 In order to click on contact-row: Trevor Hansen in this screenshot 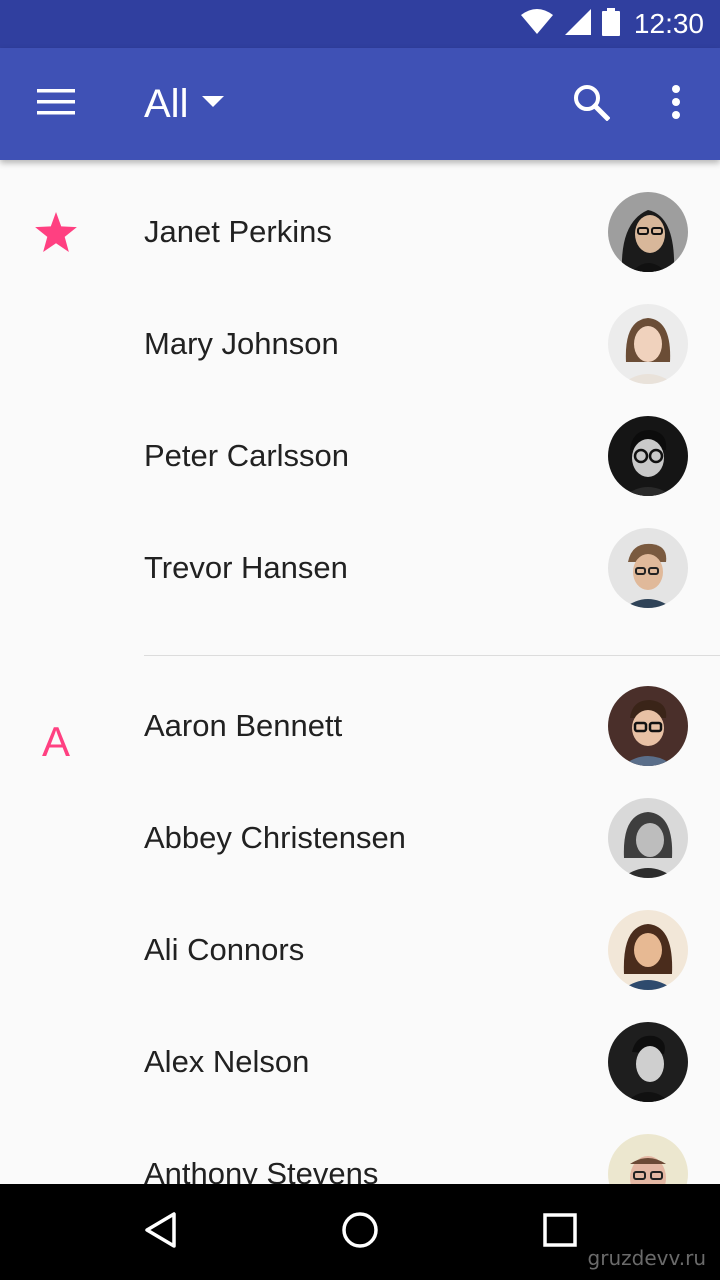, I will do `click(360, 568)`.